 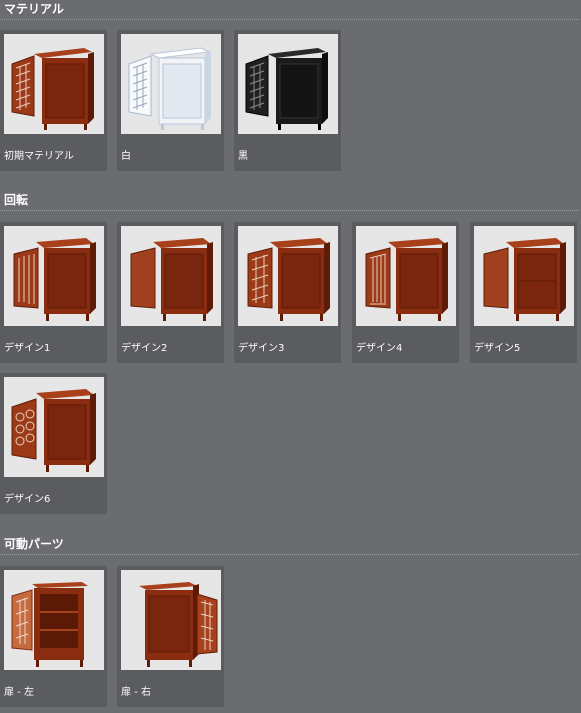 I want to click on design-tile-3: デザイン3, so click(x=287, y=292).